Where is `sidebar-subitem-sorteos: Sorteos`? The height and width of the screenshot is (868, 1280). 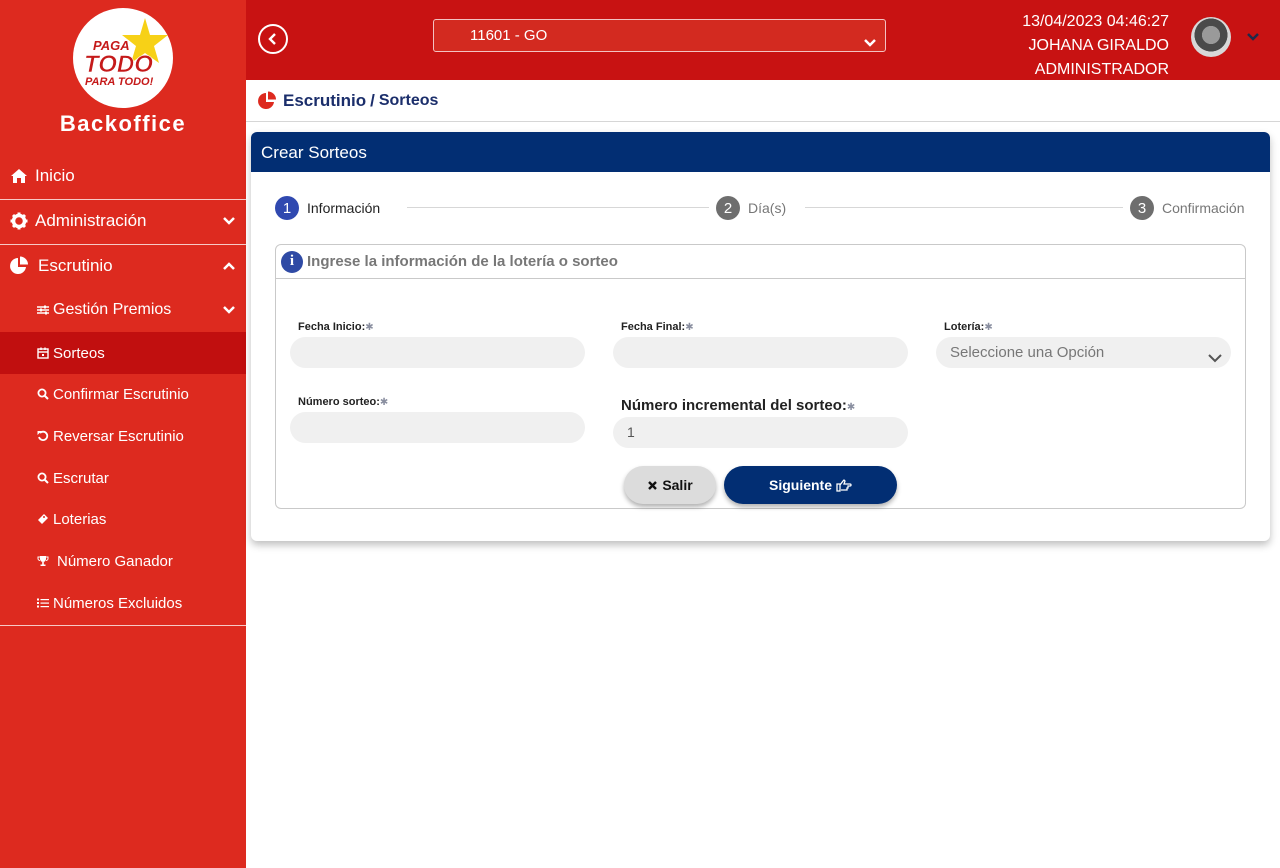
sidebar-subitem-sorteos: Sorteos is located at coordinates (123, 353).